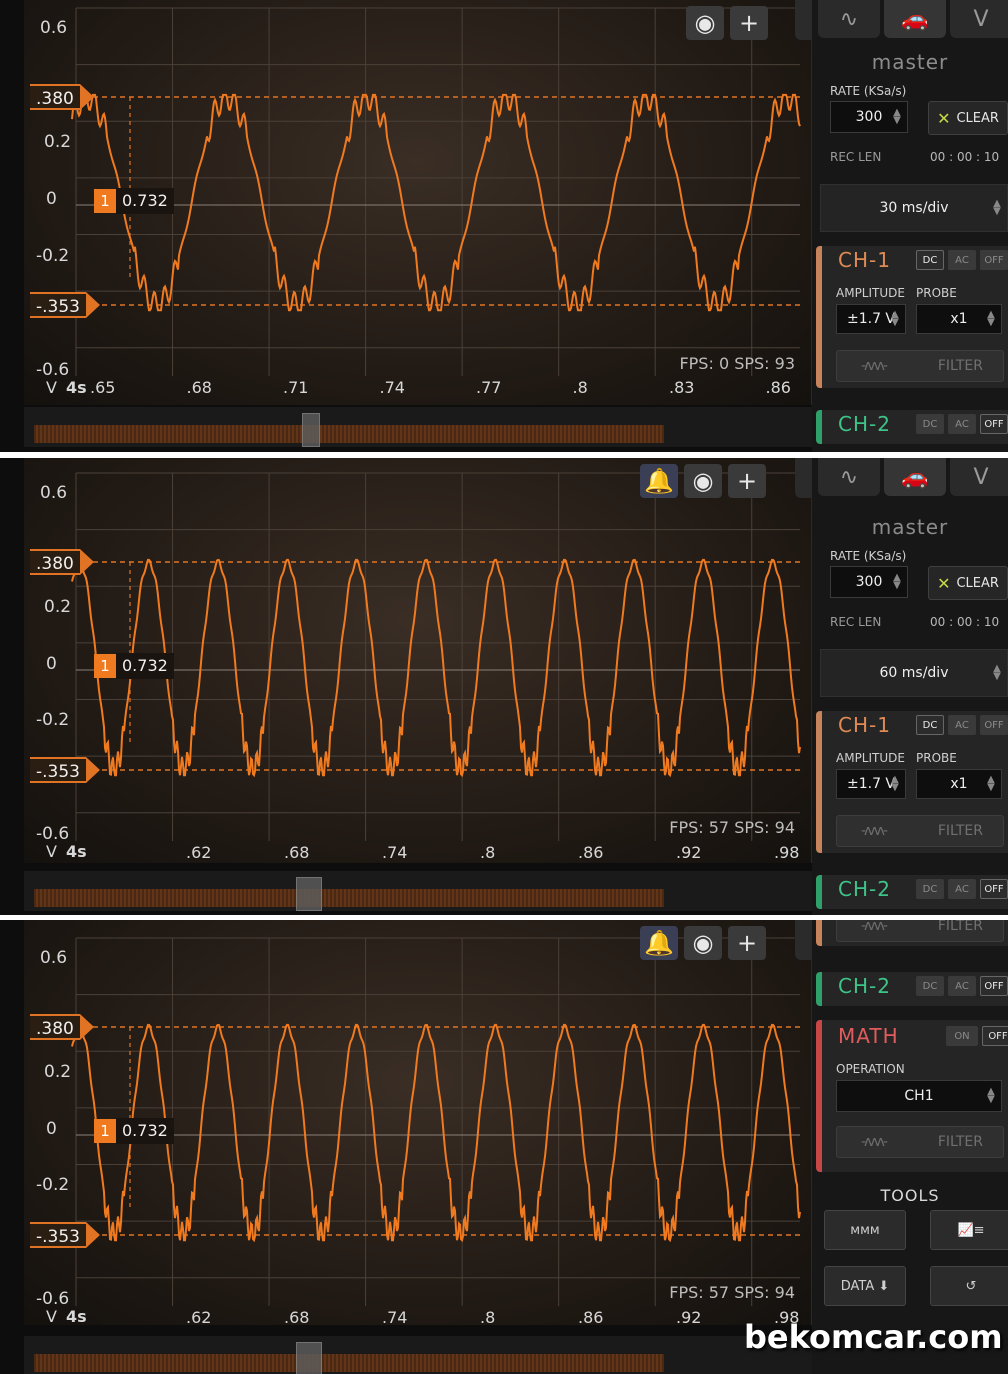 This screenshot has height=1374, width=1008. I want to click on y-tick: -0.6, so click(53, 1299).